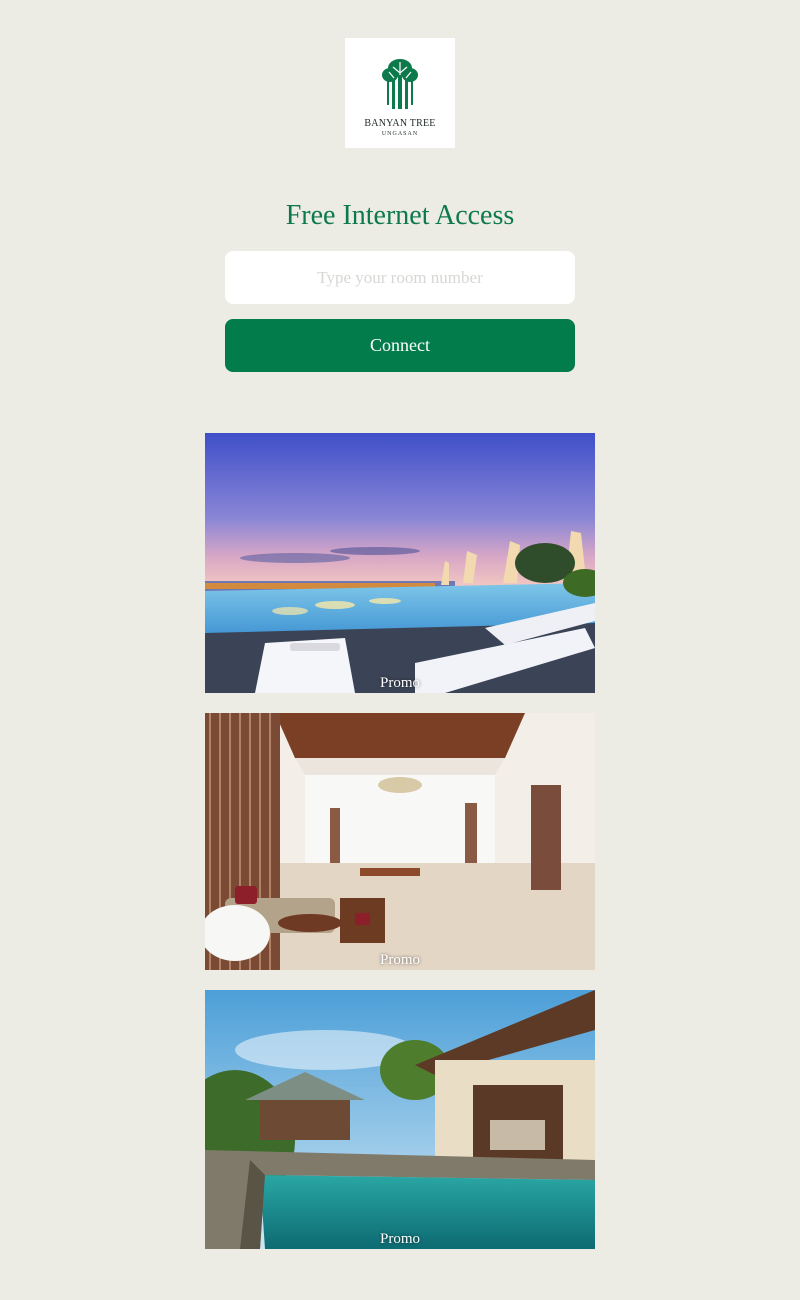 Image resolution: width=800 pixels, height=1300 pixels. Describe the element at coordinates (400, 84) in the screenshot. I see `banyan-tree-icon` at that location.